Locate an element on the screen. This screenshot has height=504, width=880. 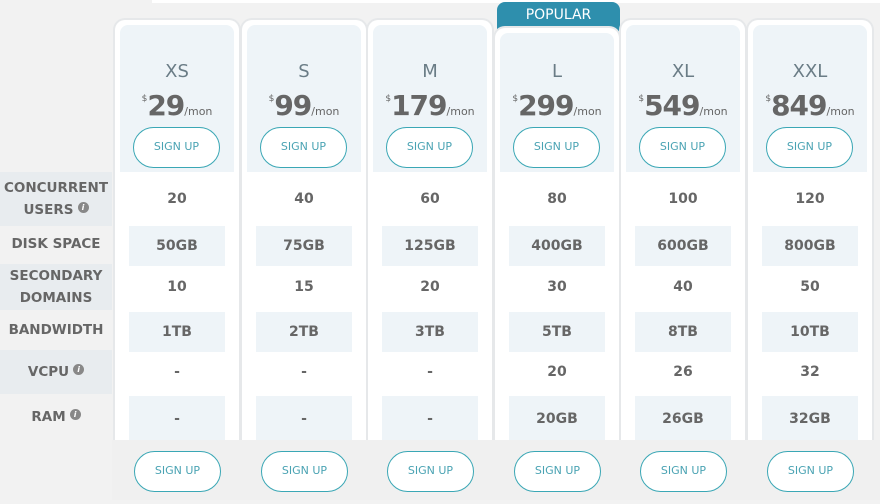
plan-header: L $299/mon SIGN UP is located at coordinates (557, 102).